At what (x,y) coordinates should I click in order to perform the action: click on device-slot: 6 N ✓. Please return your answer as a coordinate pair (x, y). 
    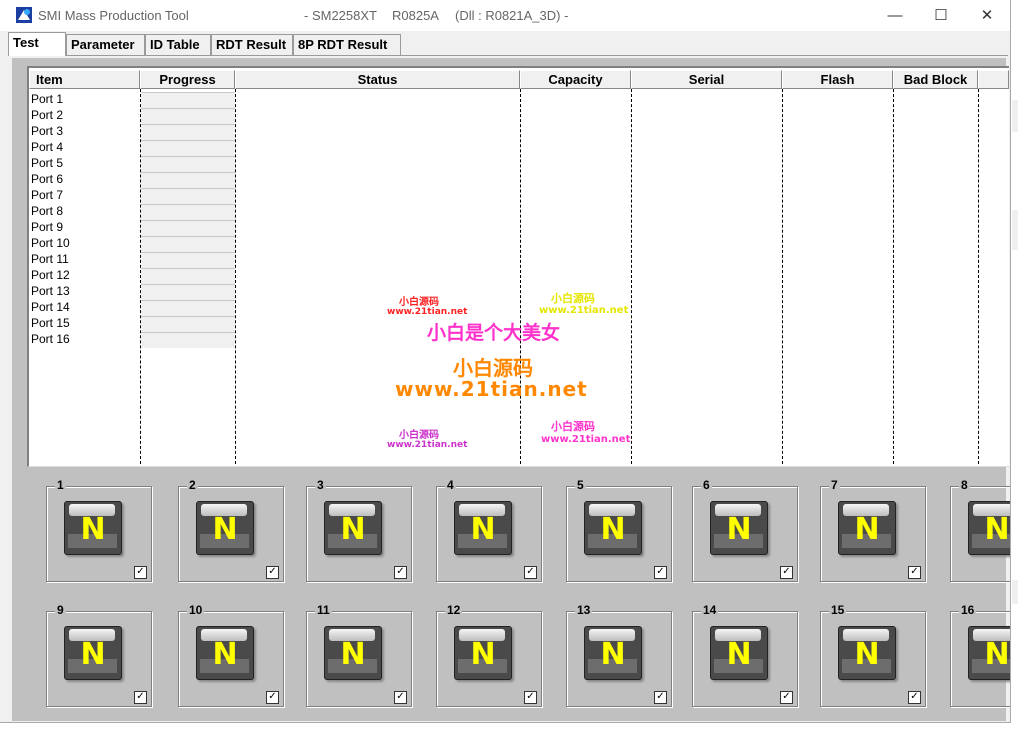
    Looking at the image, I should click on (745, 530).